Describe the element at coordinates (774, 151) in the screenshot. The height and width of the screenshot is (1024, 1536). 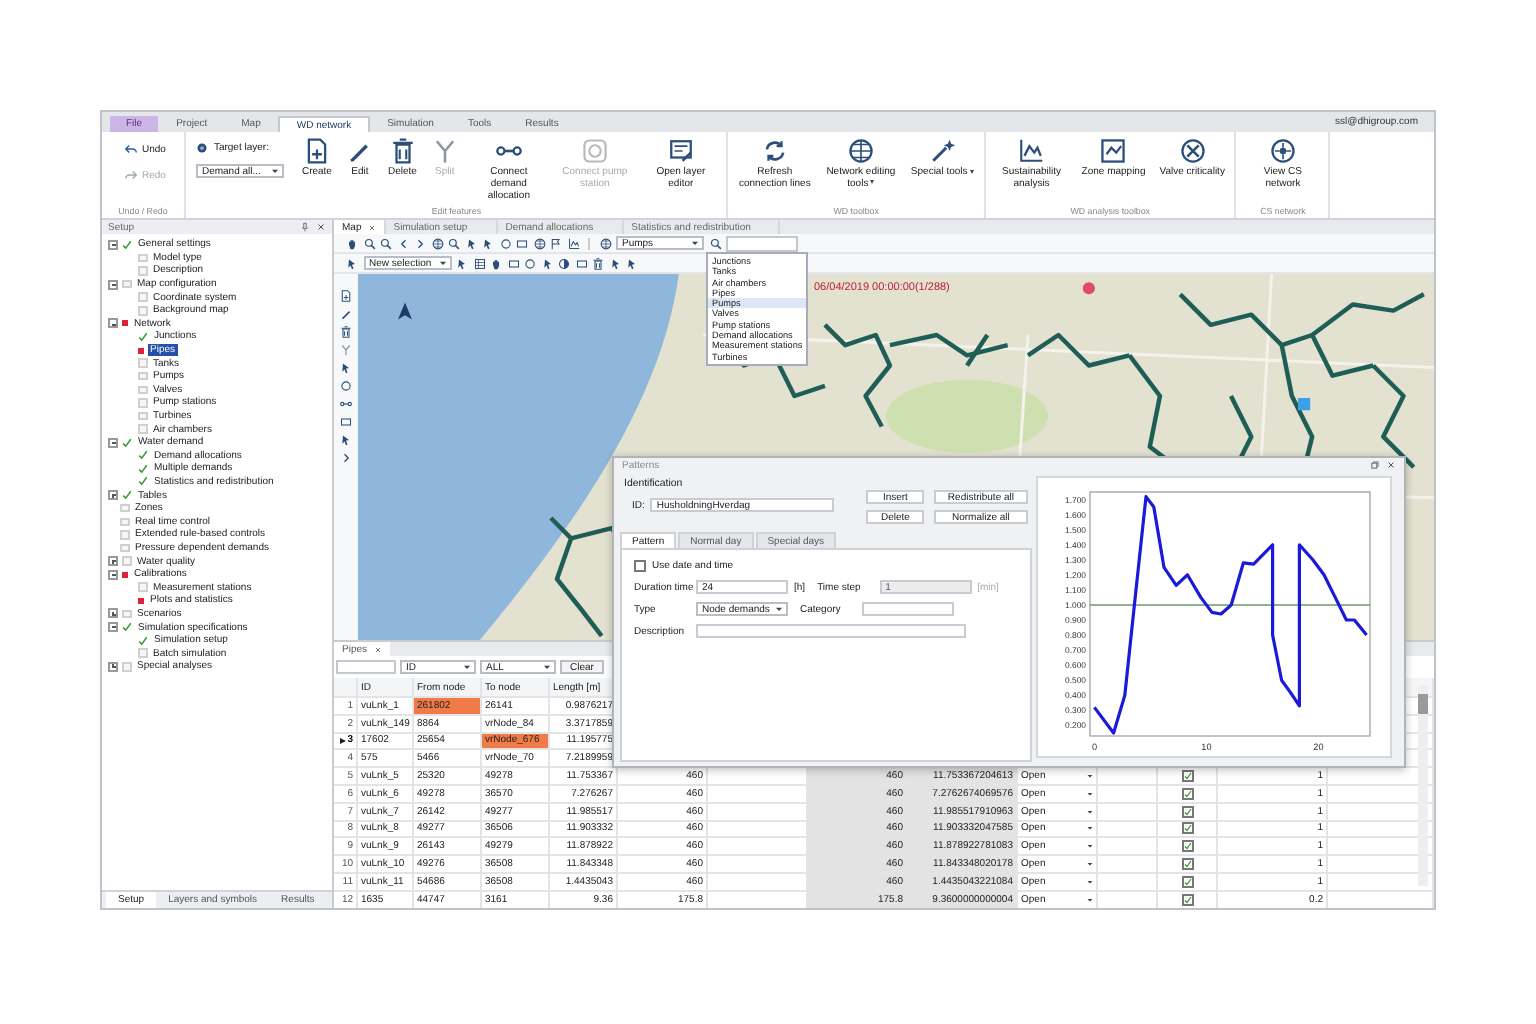
I see `refresh-icon` at that location.